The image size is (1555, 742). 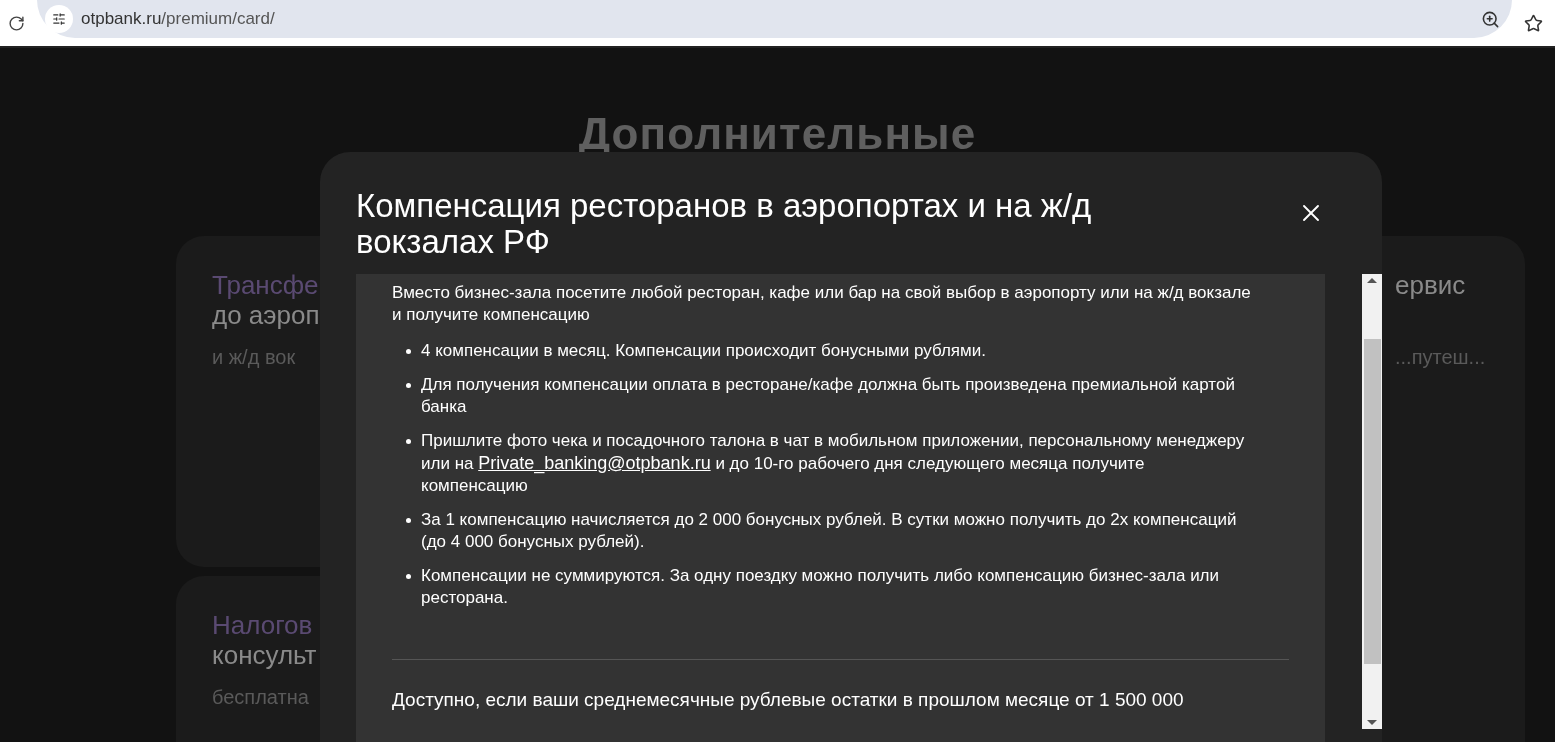 I want to click on card-subtitle: и ж/д вок, so click(x=254, y=357).